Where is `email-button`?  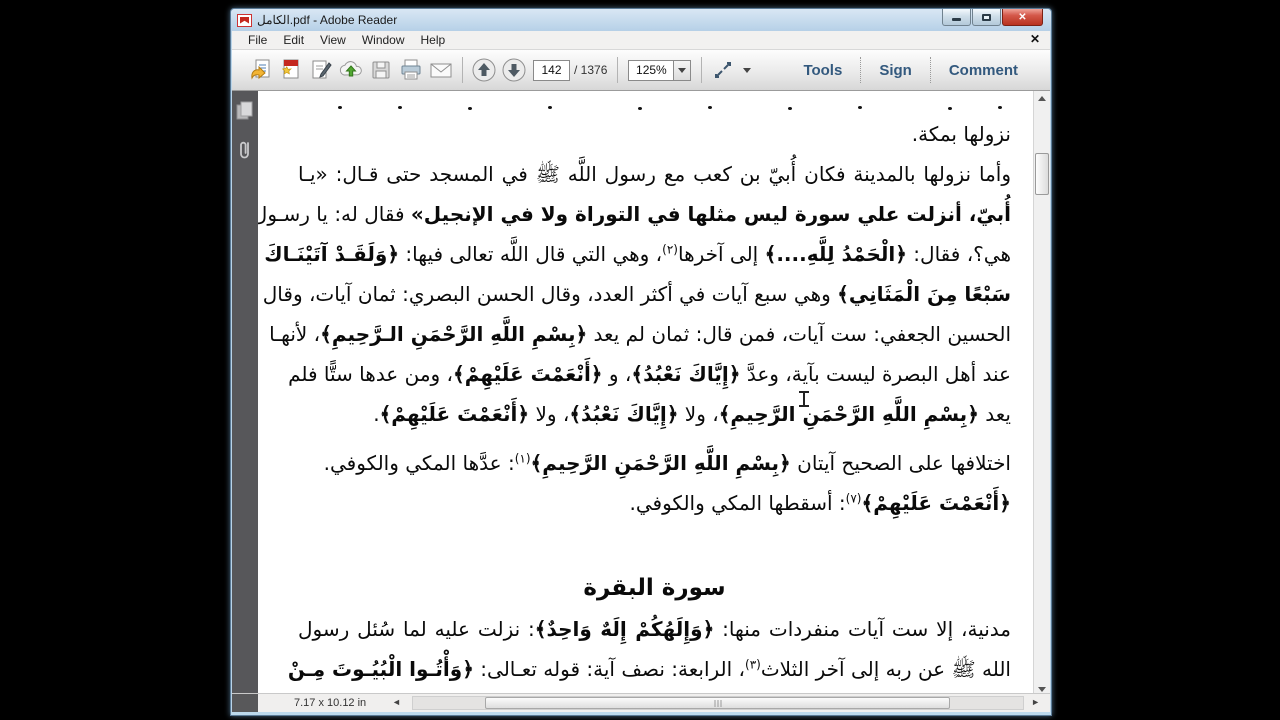
email-button is located at coordinates (441, 70).